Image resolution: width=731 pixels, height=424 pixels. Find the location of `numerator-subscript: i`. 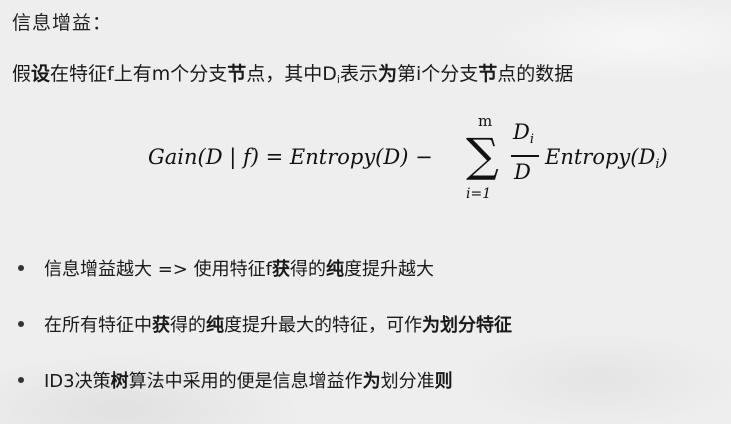

numerator-subscript: i is located at coordinates (532, 139).